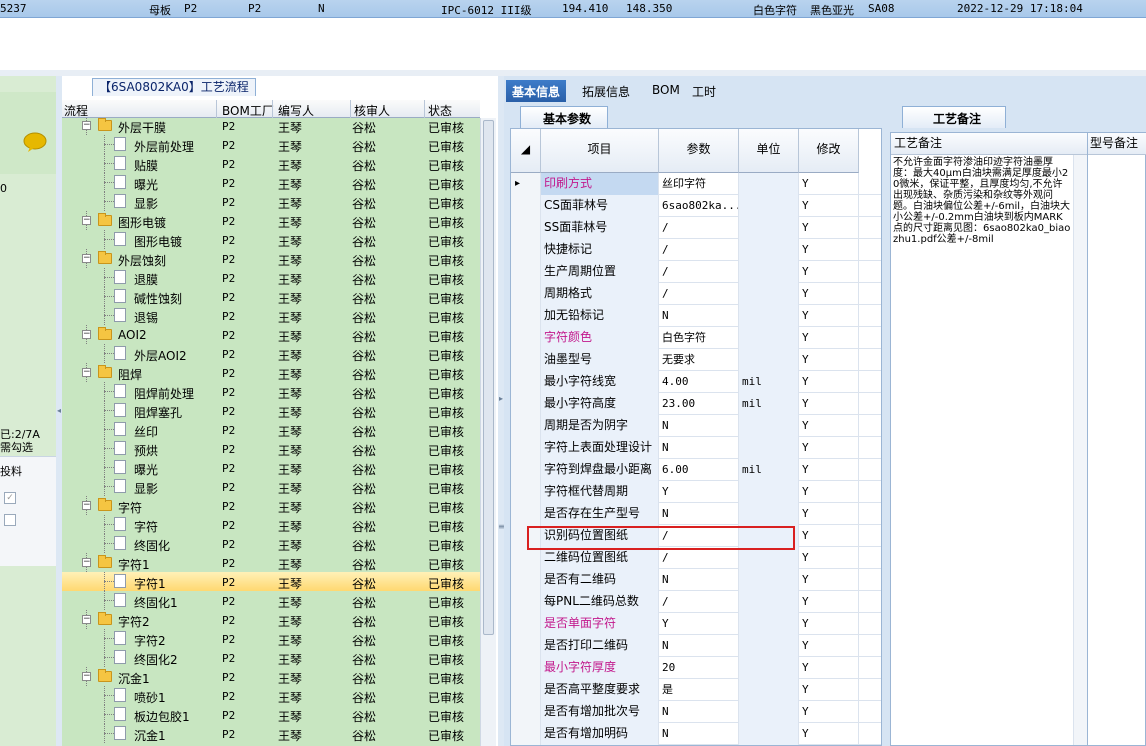 The image size is (1146, 746). What do you see at coordinates (829, 151) in the screenshot?
I see `col-modify: 修改` at bounding box center [829, 151].